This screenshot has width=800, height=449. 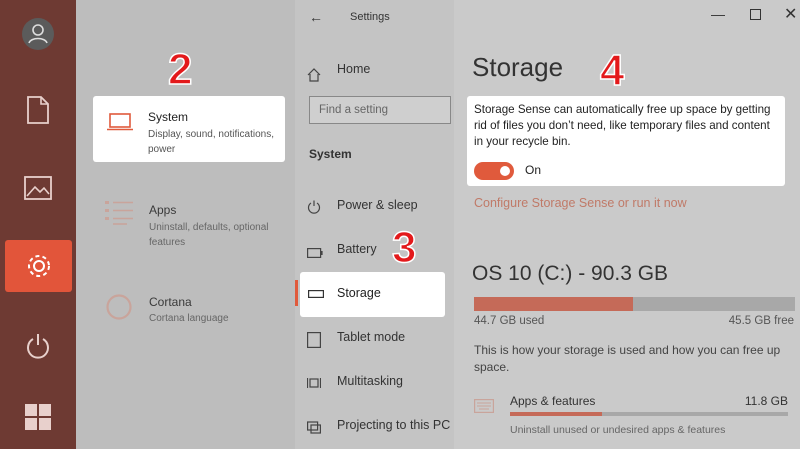 I want to click on category-cortana: Cortana Cortana language, so click(x=192, y=312).